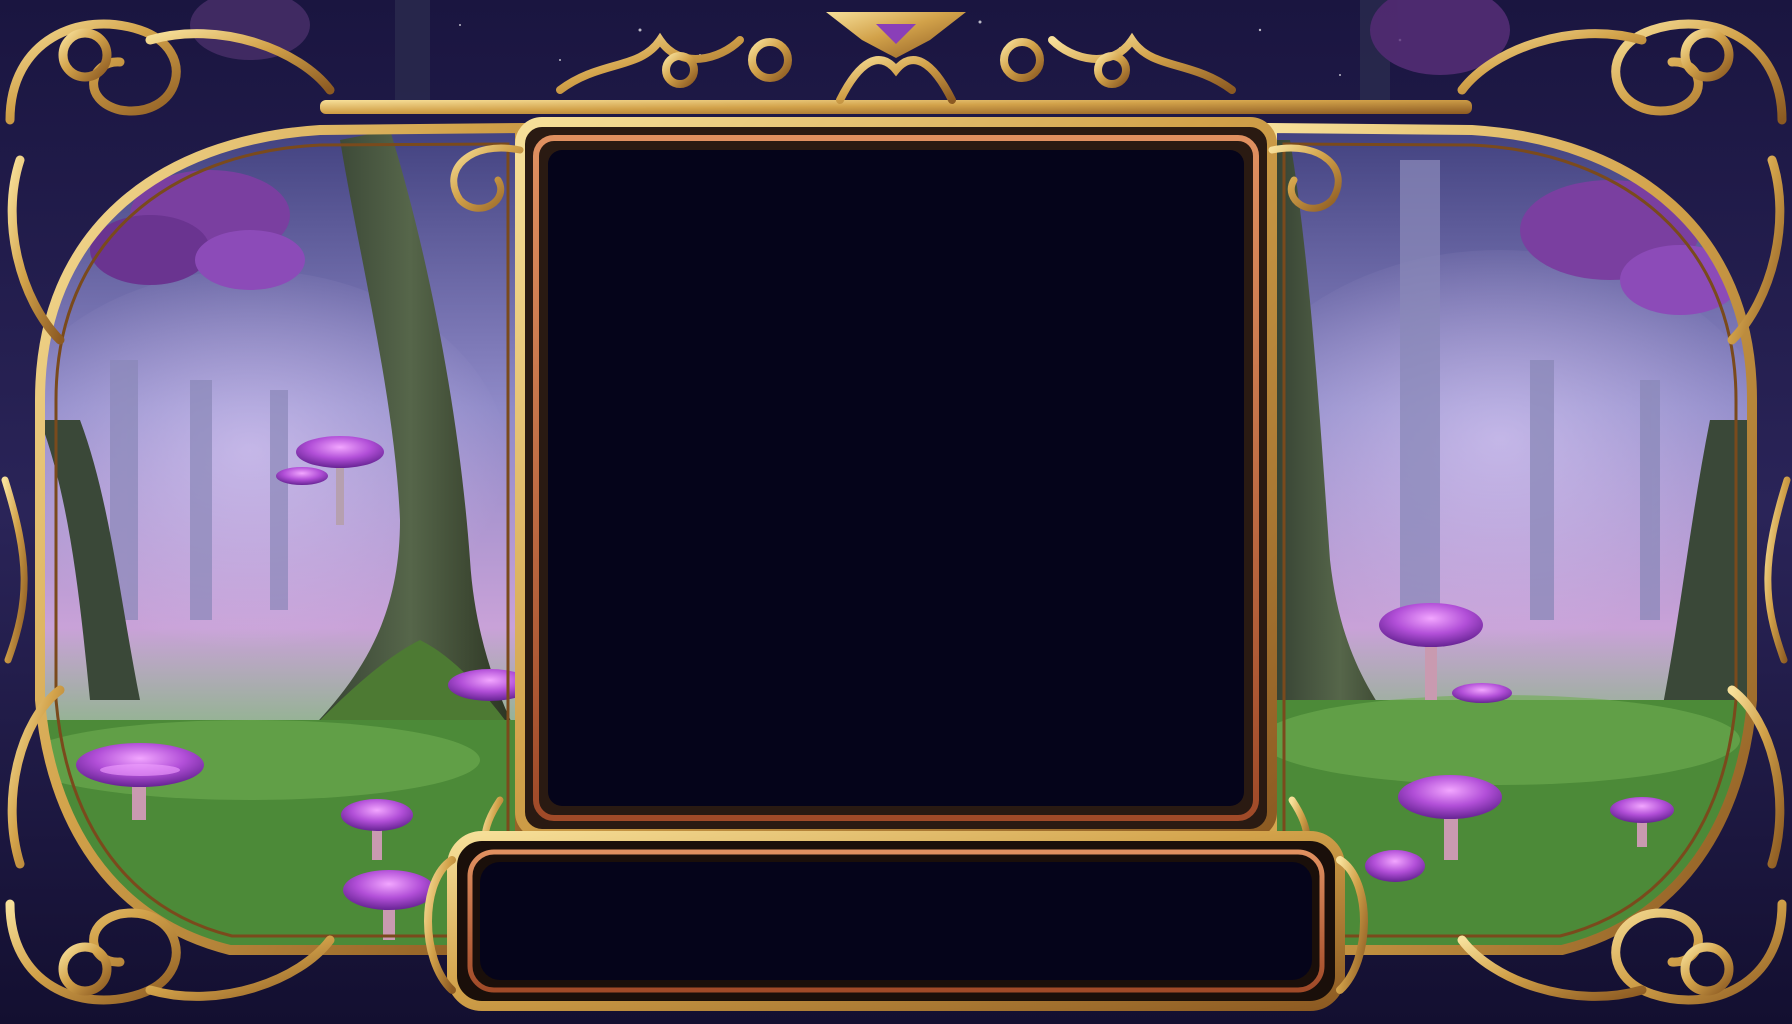 This screenshot has height=1024, width=1792. Describe the element at coordinates (896, 107) in the screenshot. I see `top-frame-bar` at that location.